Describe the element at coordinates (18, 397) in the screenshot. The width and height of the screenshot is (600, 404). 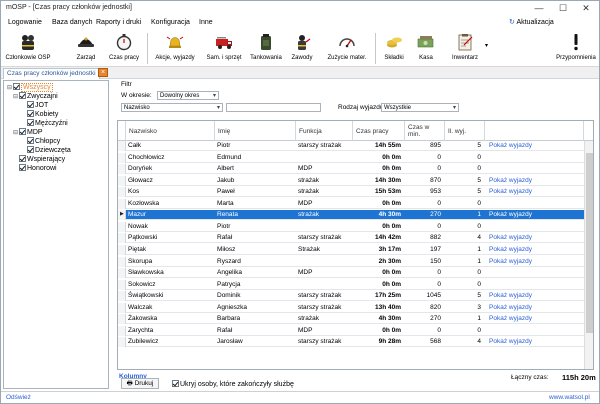
I see `refresh-link: Odśwież` at that location.